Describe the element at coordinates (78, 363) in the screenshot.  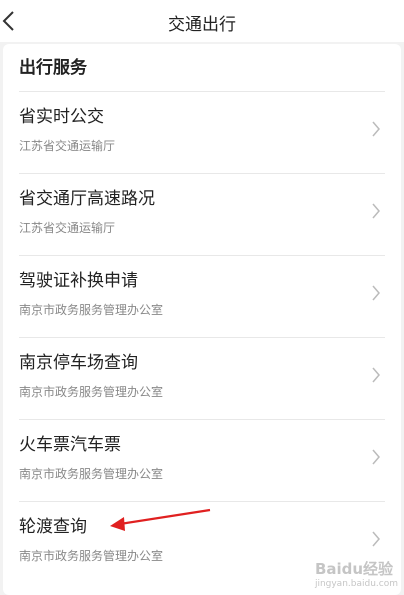
I see `item-title: 南京停车场查询` at that location.